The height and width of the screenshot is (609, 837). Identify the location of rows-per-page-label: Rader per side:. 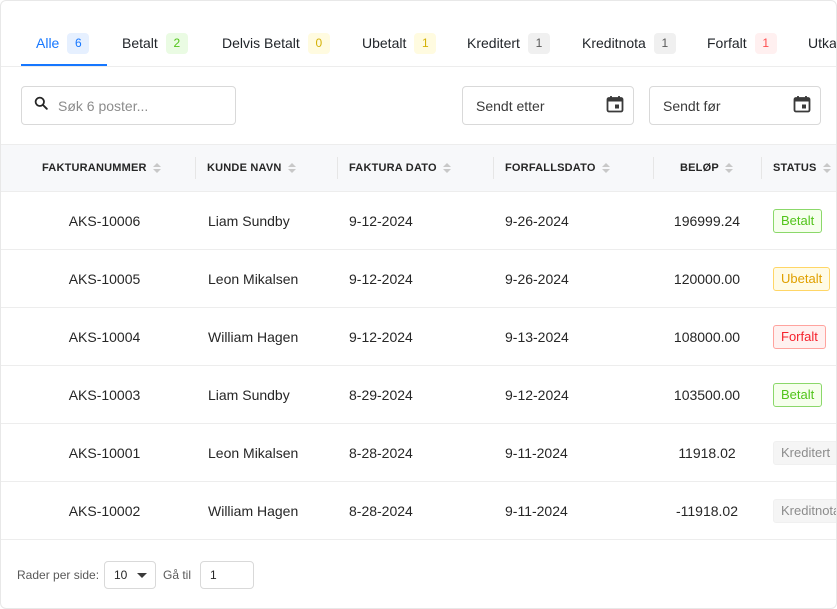
(58, 575).